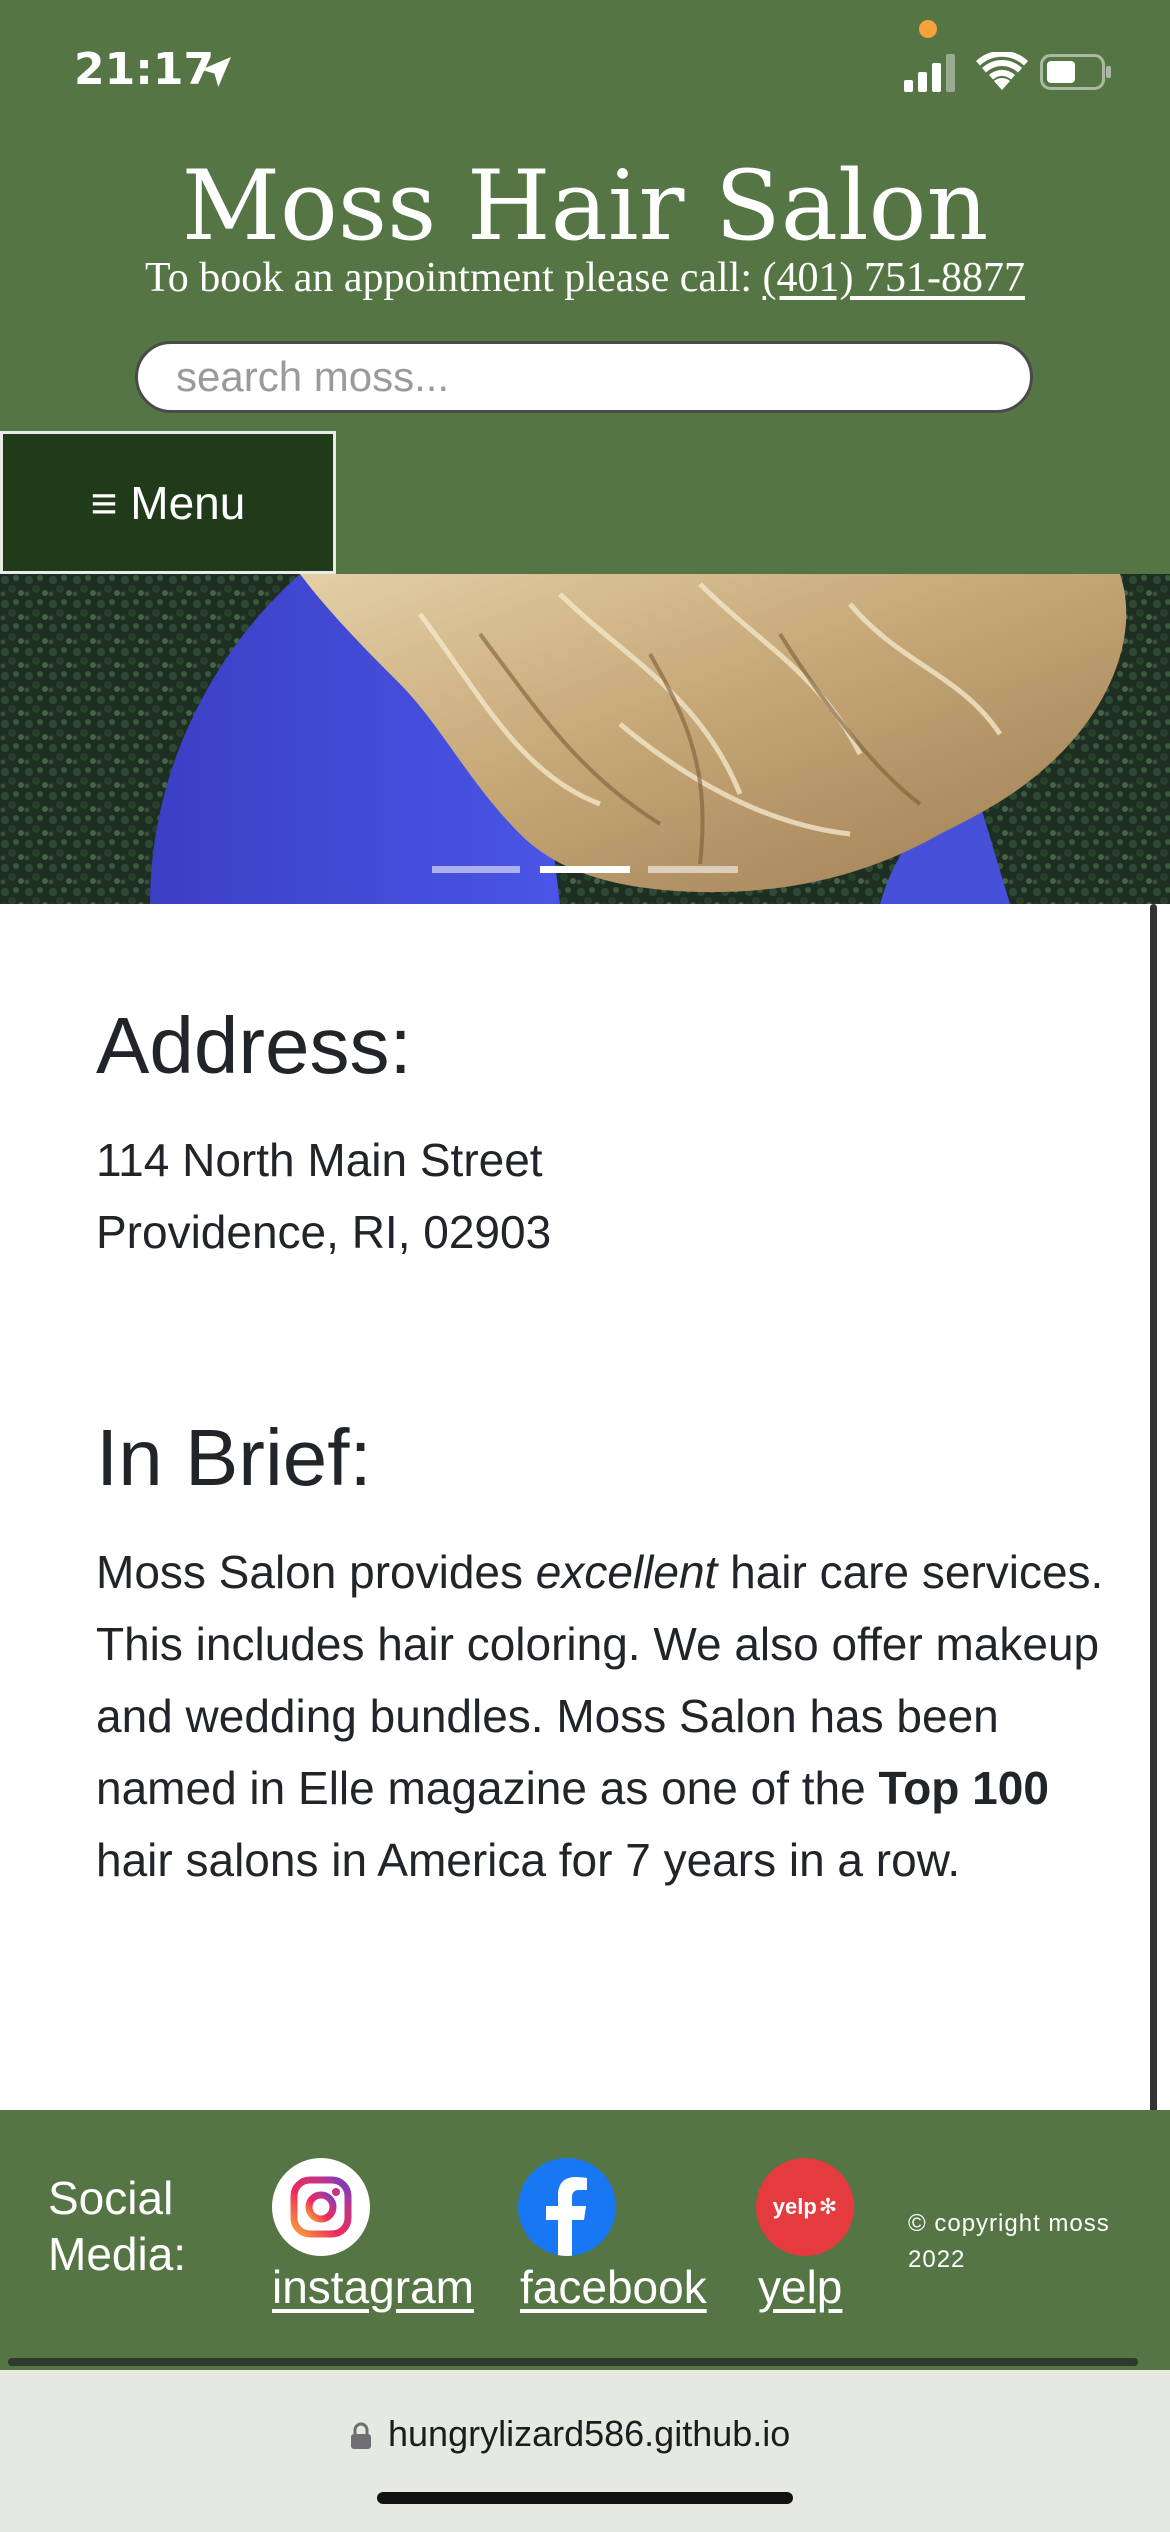  I want to click on site-title: Moss Hair Salon, so click(585, 206).